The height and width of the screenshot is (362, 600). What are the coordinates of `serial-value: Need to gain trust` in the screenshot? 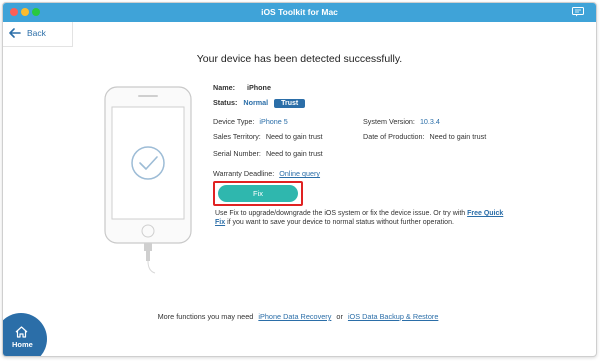 It's located at (294, 153).